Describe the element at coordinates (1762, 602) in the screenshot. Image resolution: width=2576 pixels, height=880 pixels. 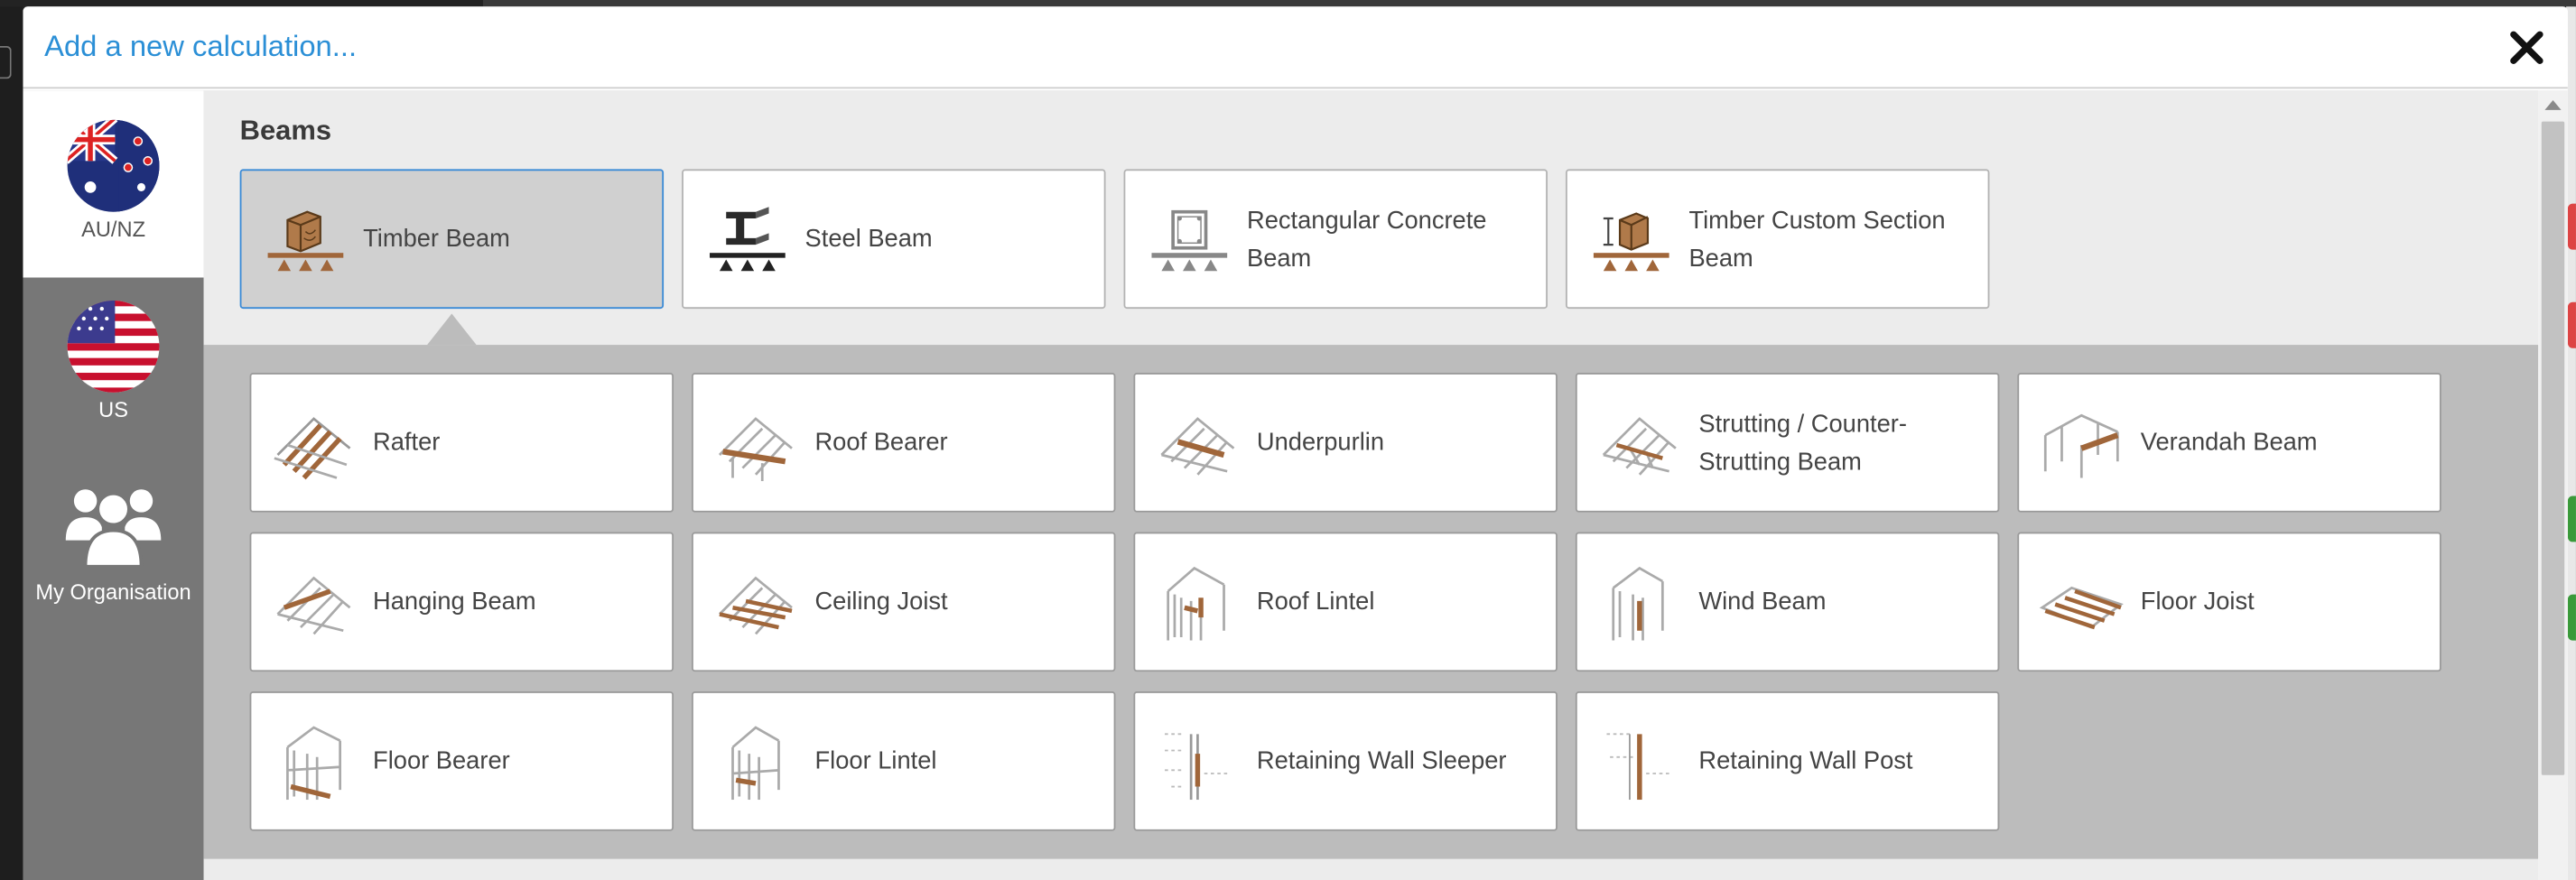
I see `option-label: Wind Beam` at that location.